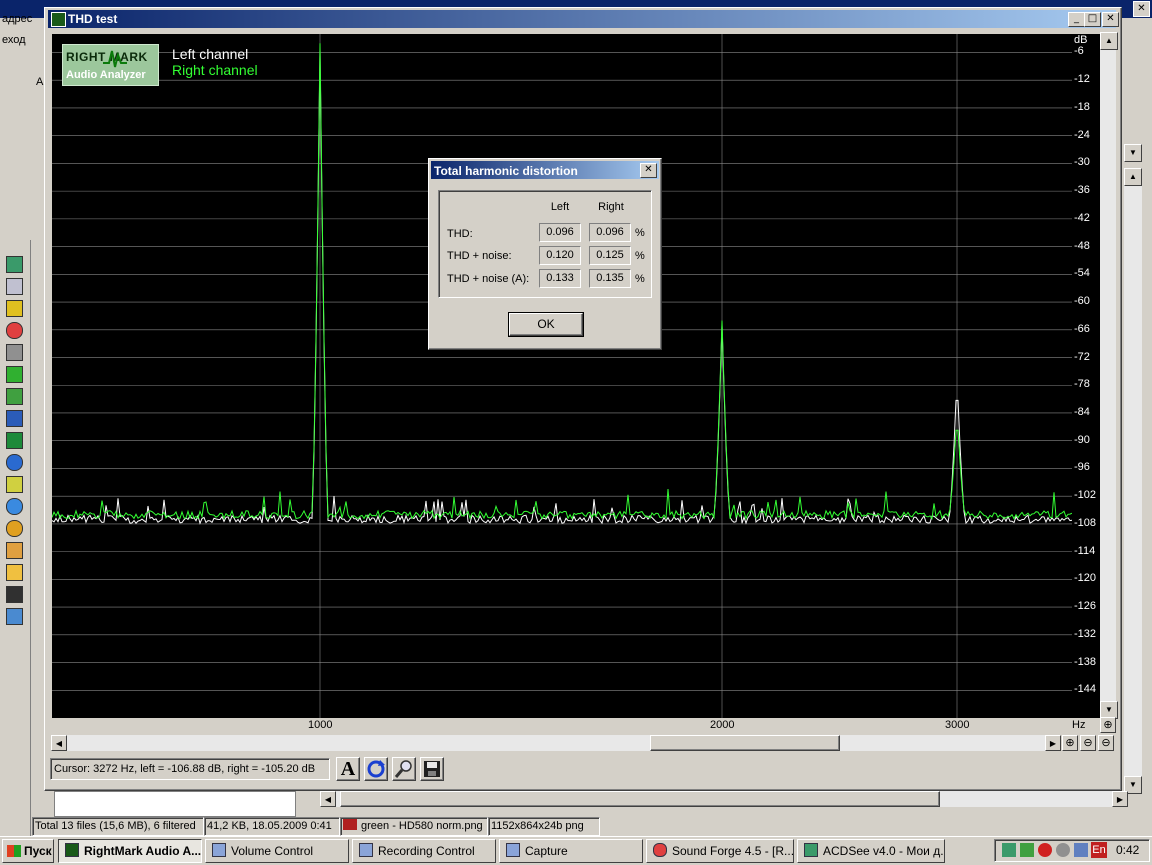 This screenshot has height=865, width=1152. I want to click on thd-dialog-titlebar: Total harmonic distortion, so click(545, 170).